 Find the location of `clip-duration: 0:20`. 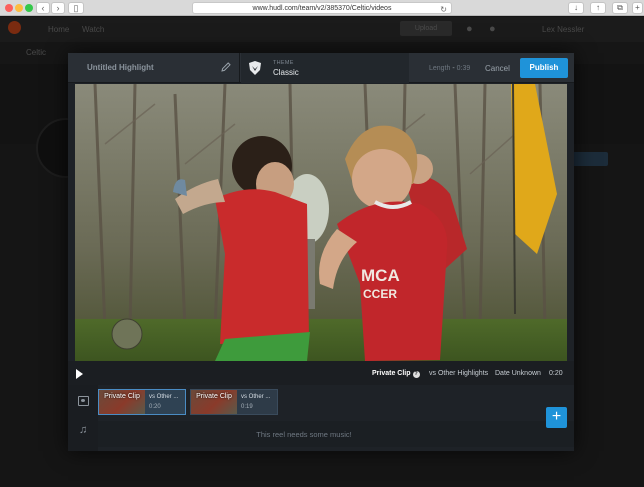

clip-duration: 0:20 is located at coordinates (155, 407).